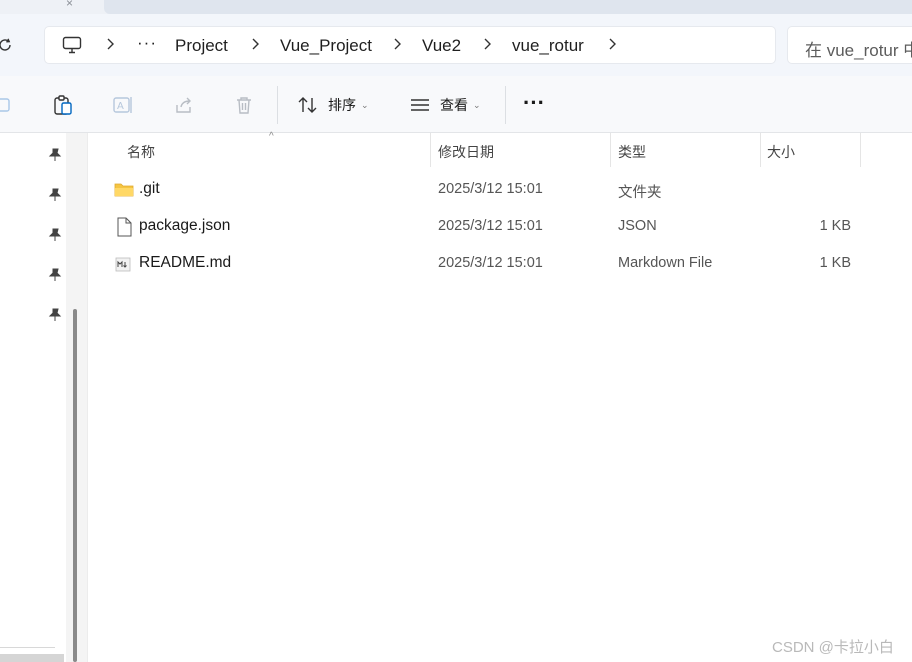 Image resolution: width=912 pixels, height=662 pixels. What do you see at coordinates (410, 45) in the screenshot?
I see `address-bar: ··· Project Vue_Project Vue2 vue_rotur` at bounding box center [410, 45].